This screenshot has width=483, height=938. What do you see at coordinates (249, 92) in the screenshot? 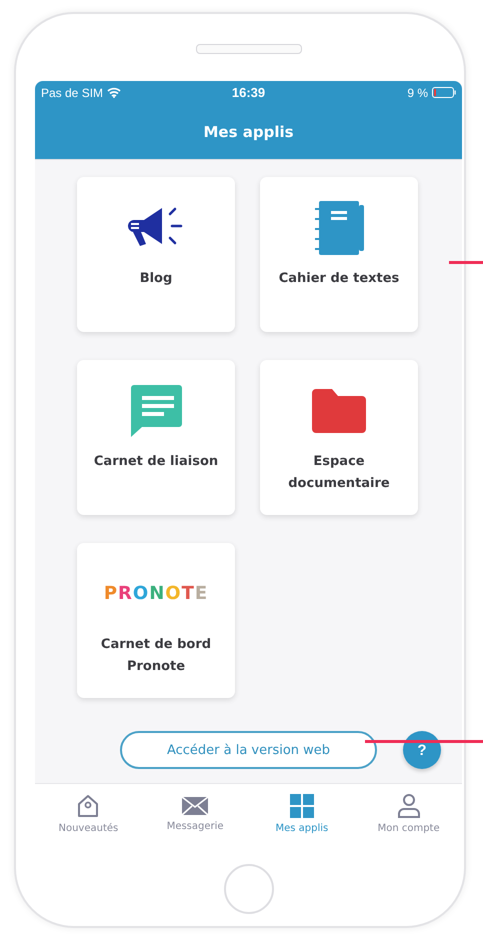
I see `clock-text: 16:39` at bounding box center [249, 92].